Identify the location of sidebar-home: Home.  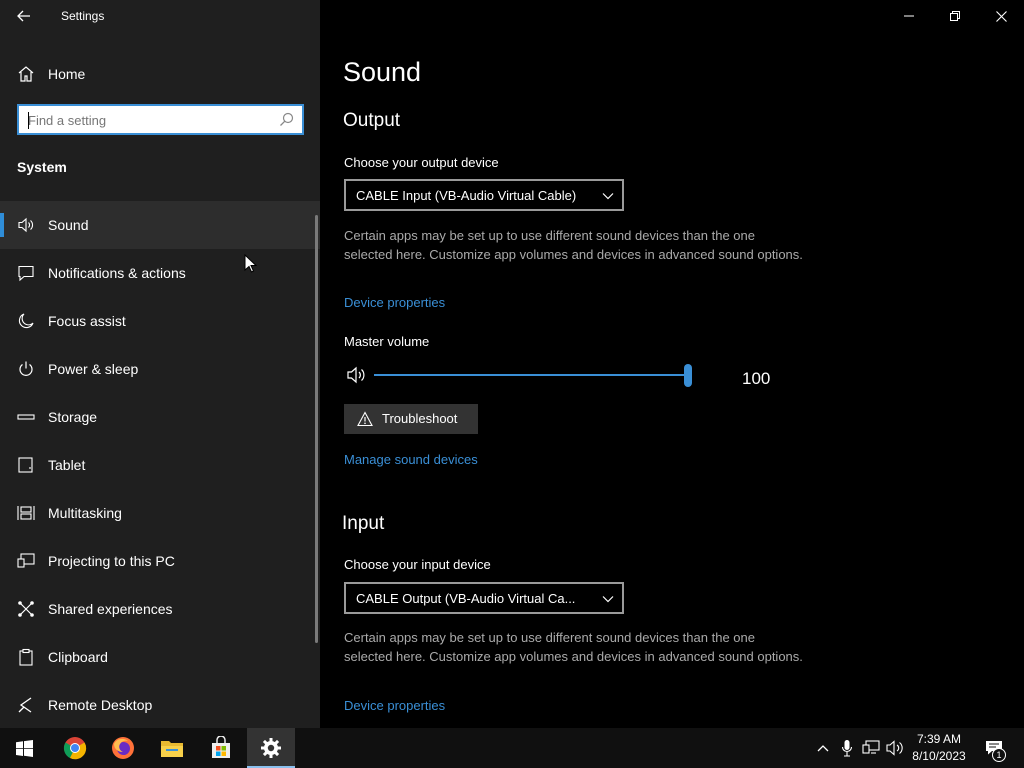
(160, 74).